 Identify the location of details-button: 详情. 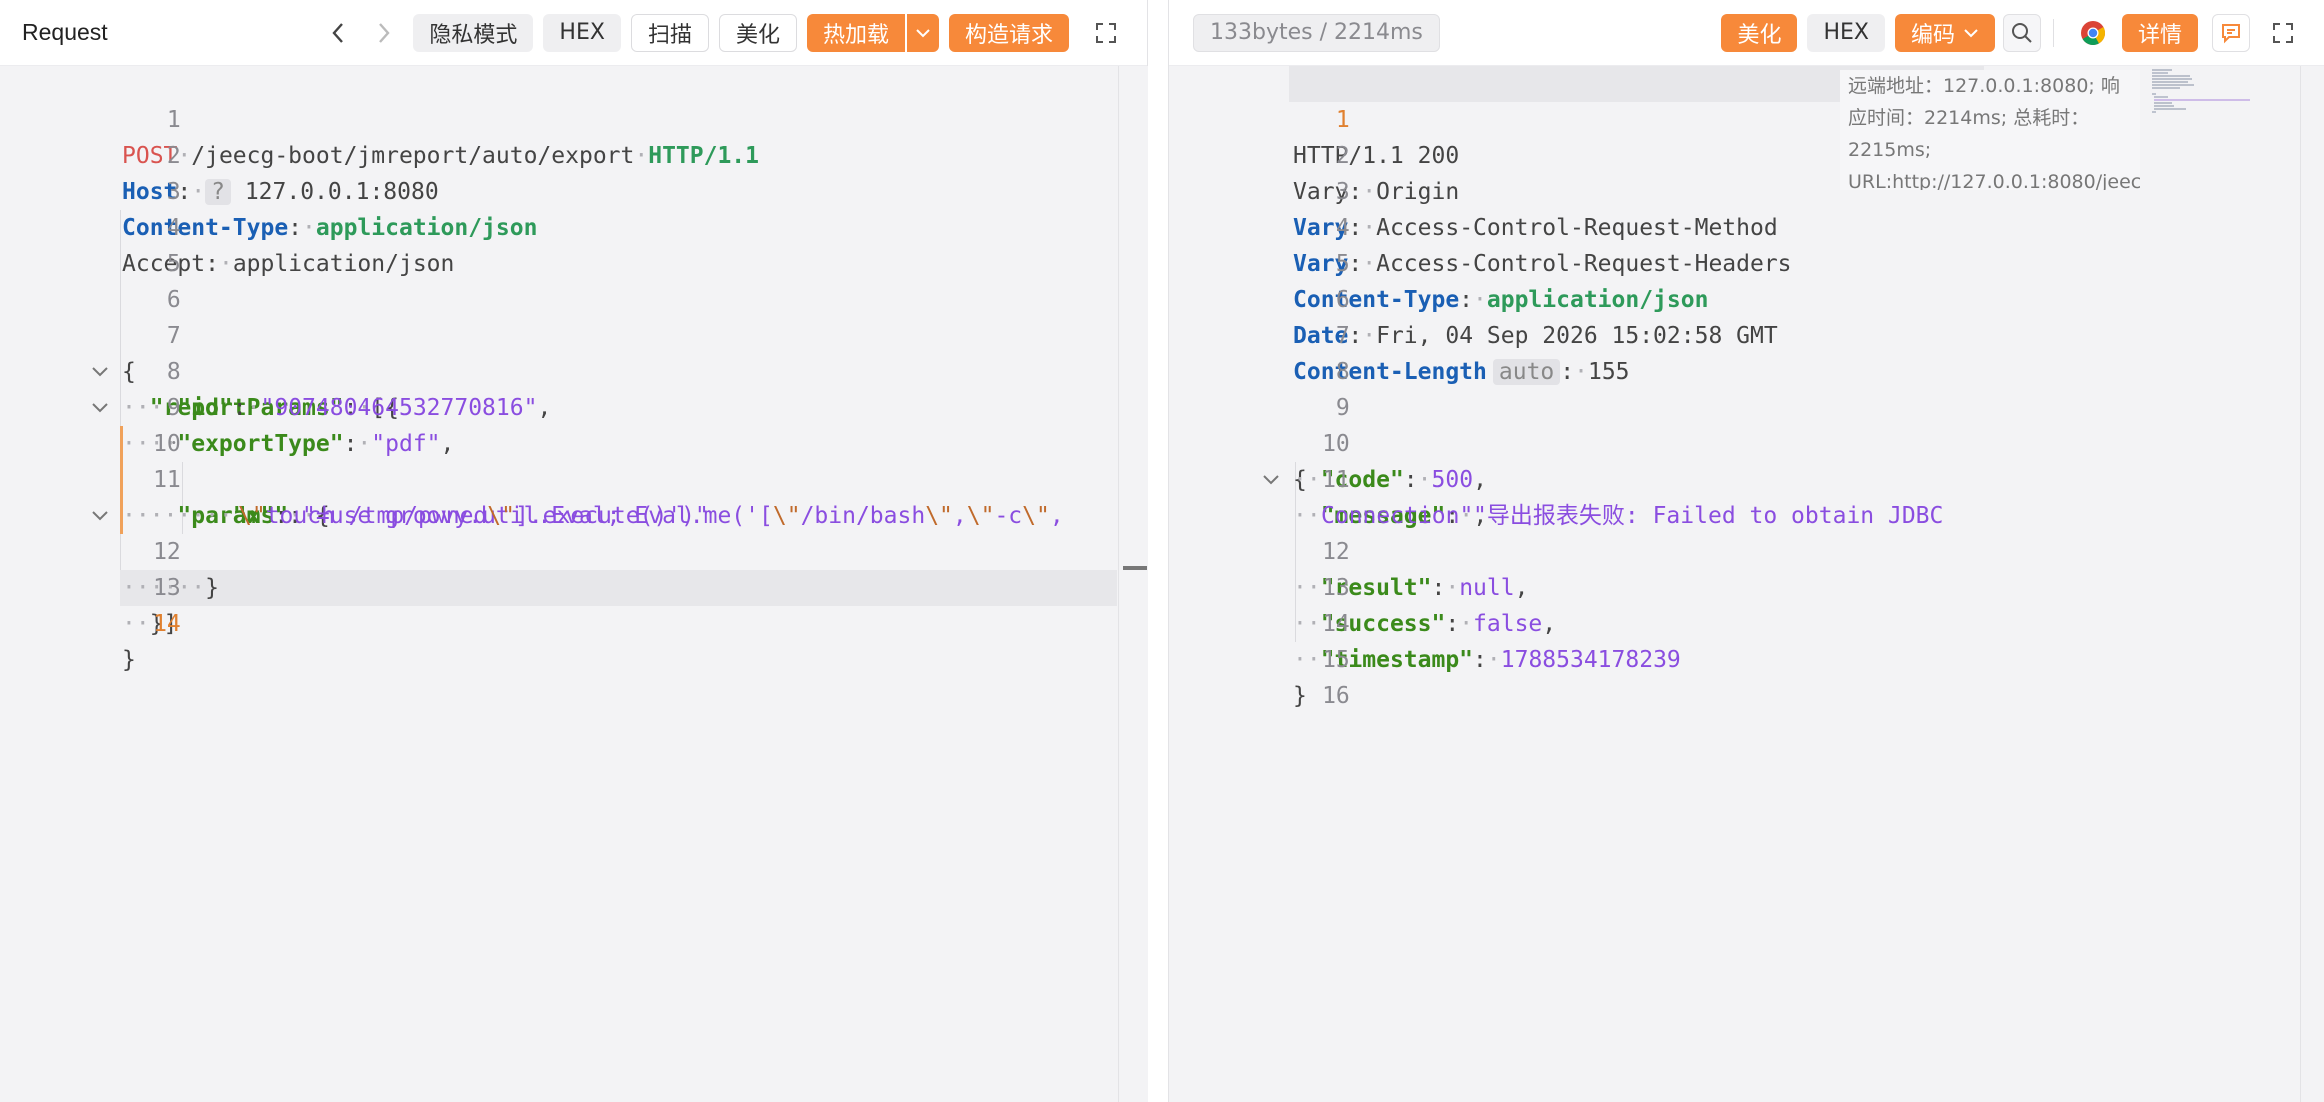
(2159, 32).